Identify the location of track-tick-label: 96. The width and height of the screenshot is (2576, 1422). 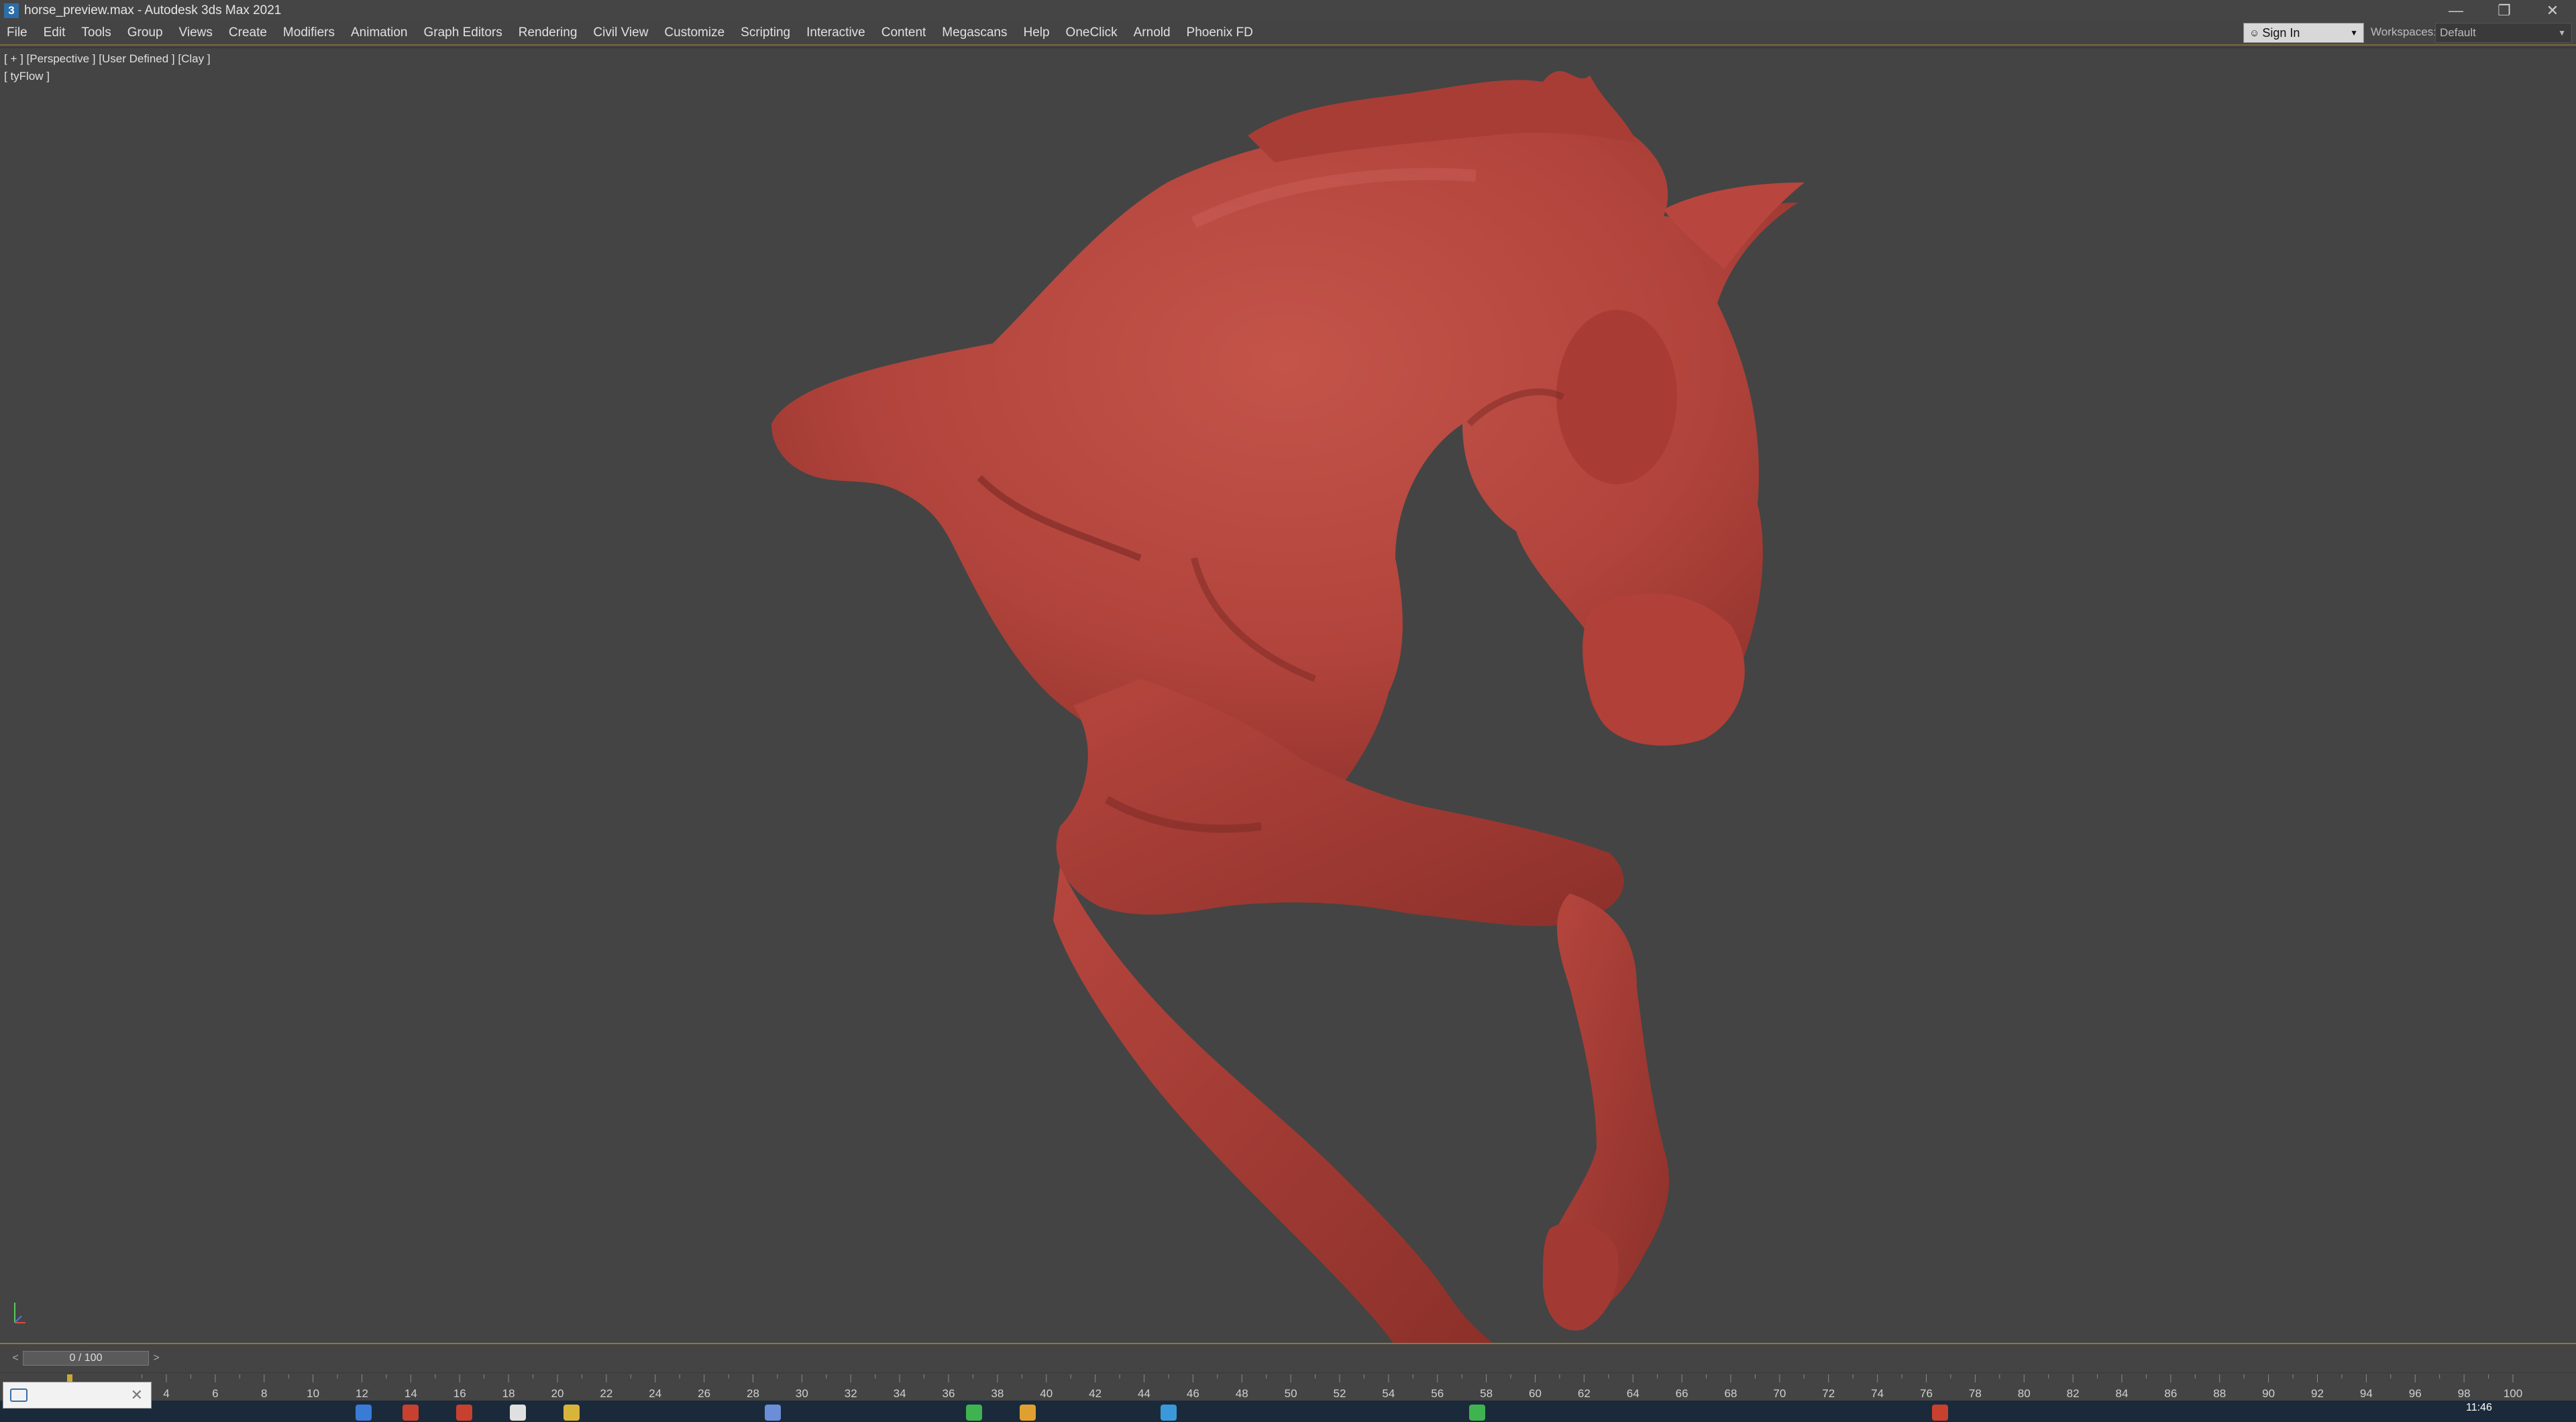
(2415, 1394).